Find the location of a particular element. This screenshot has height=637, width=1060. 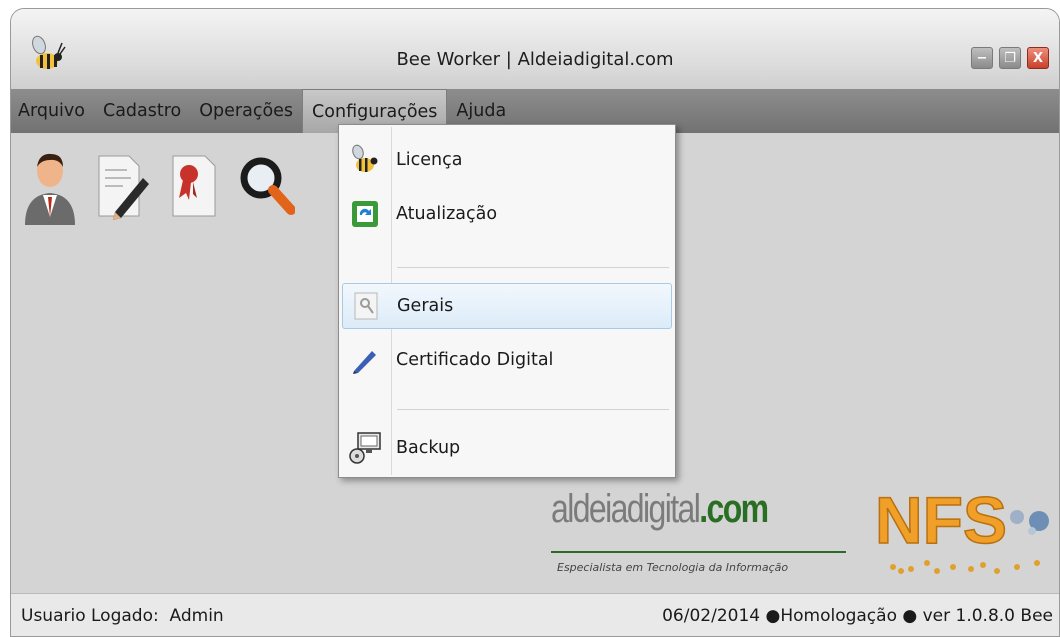

settings-icon is located at coordinates (366, 306).